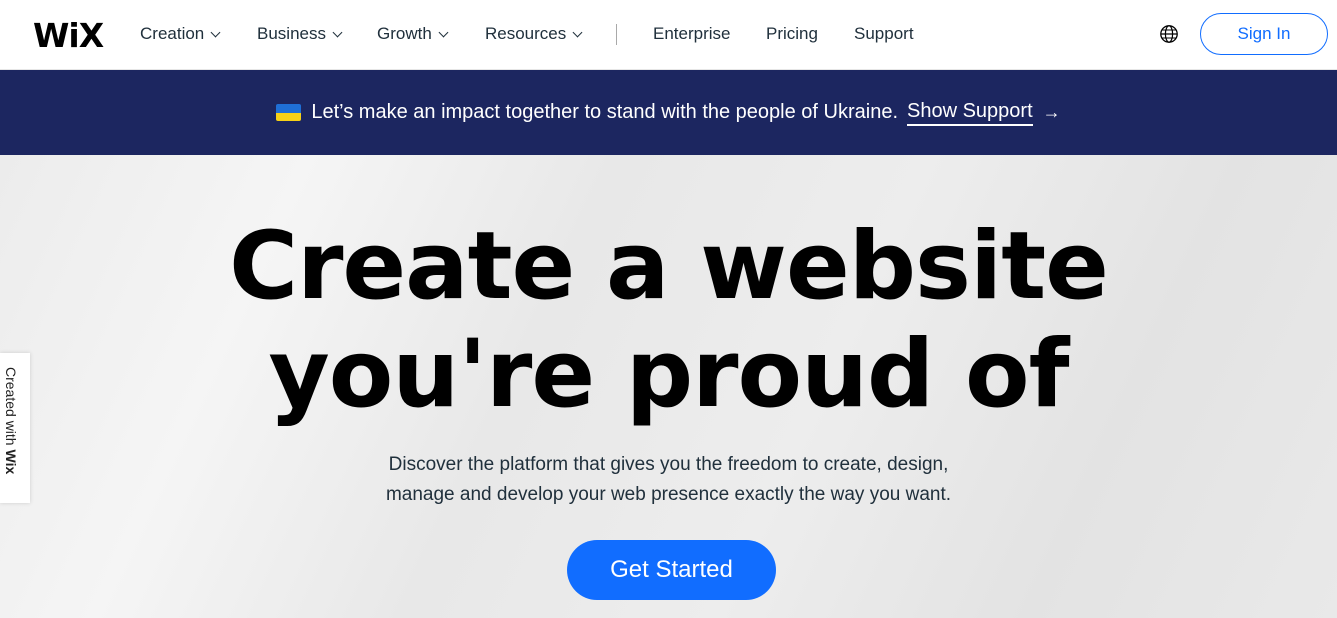 The height and width of the screenshot is (618, 1337). I want to click on nav-divider, so click(616, 34).